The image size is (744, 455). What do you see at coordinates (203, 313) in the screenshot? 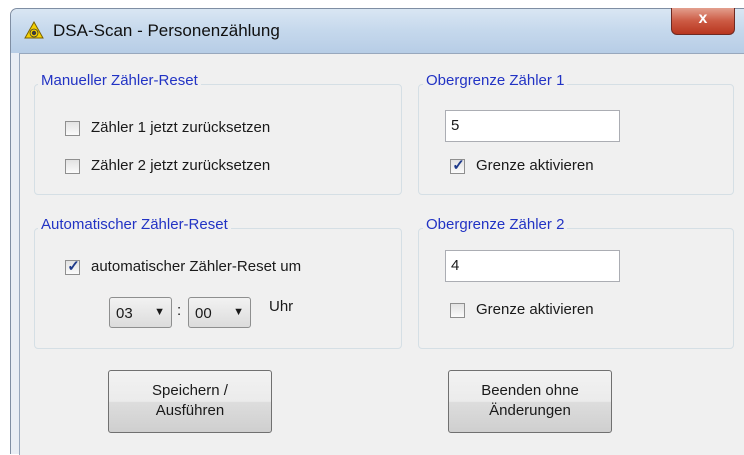
I see `minute-value: 00` at bounding box center [203, 313].